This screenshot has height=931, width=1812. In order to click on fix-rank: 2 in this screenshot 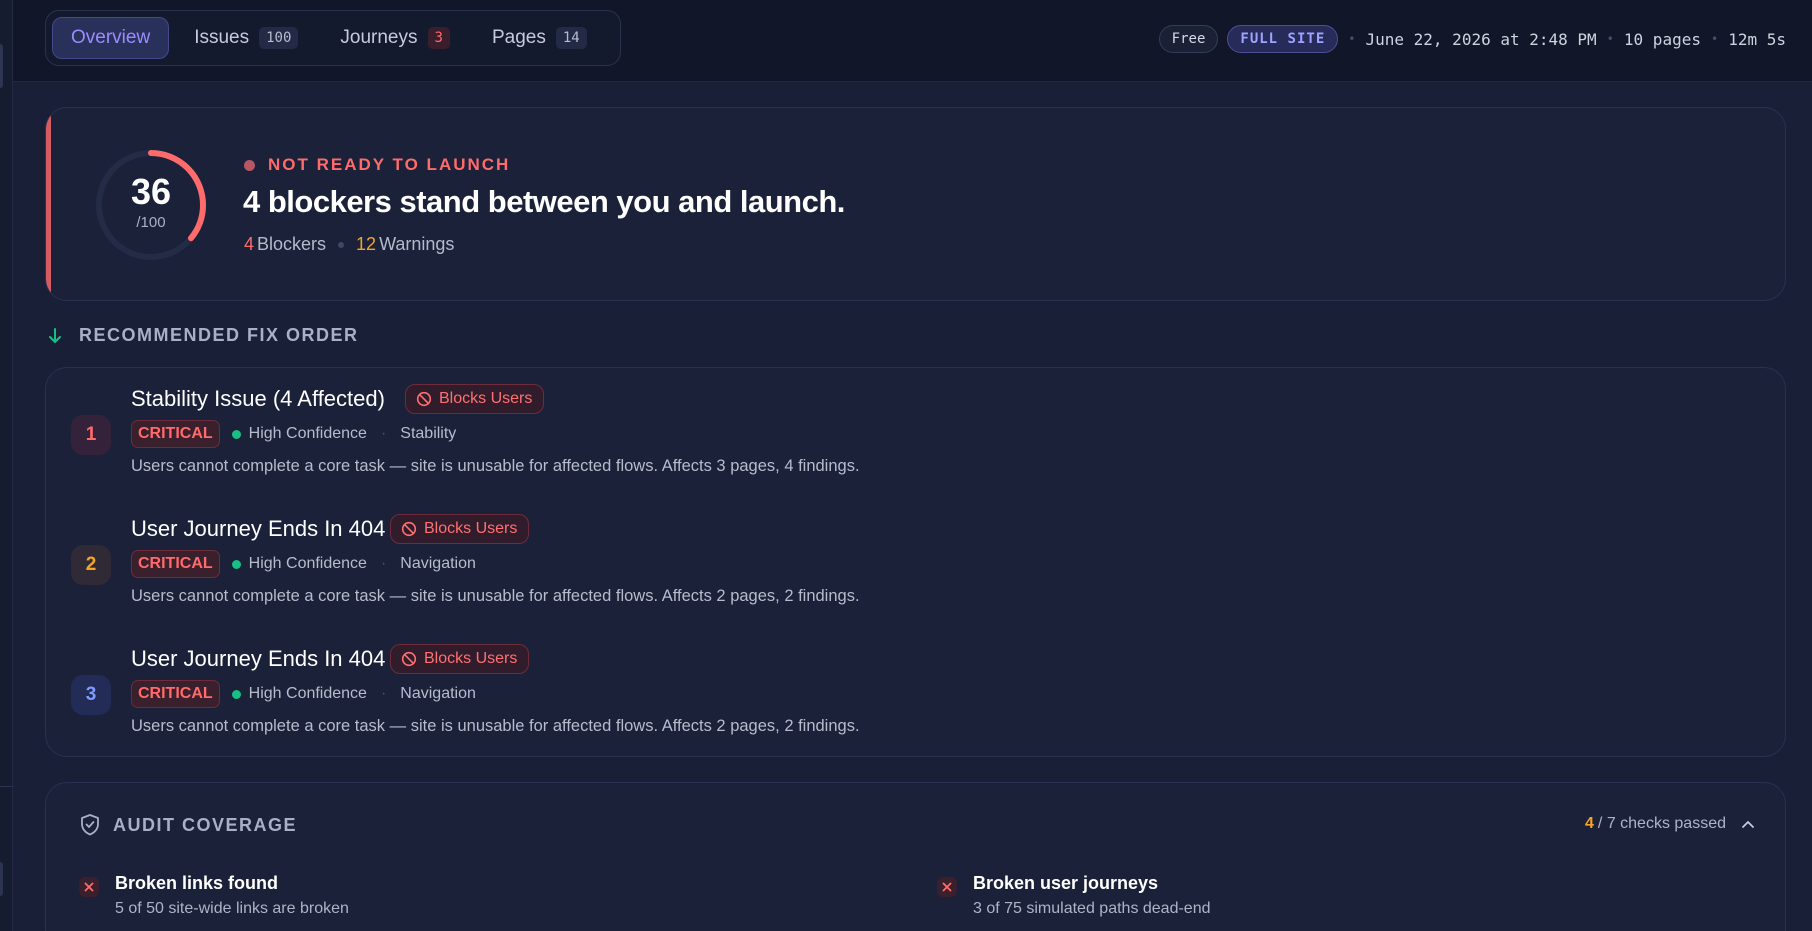, I will do `click(91, 565)`.